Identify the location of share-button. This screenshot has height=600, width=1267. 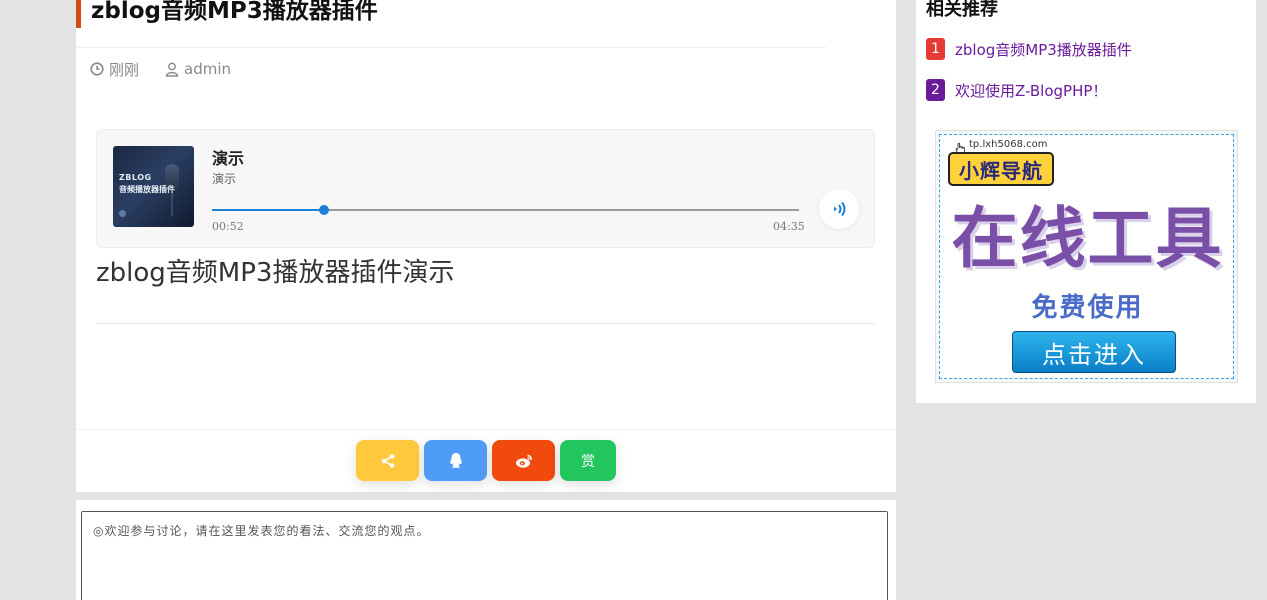
(387, 460).